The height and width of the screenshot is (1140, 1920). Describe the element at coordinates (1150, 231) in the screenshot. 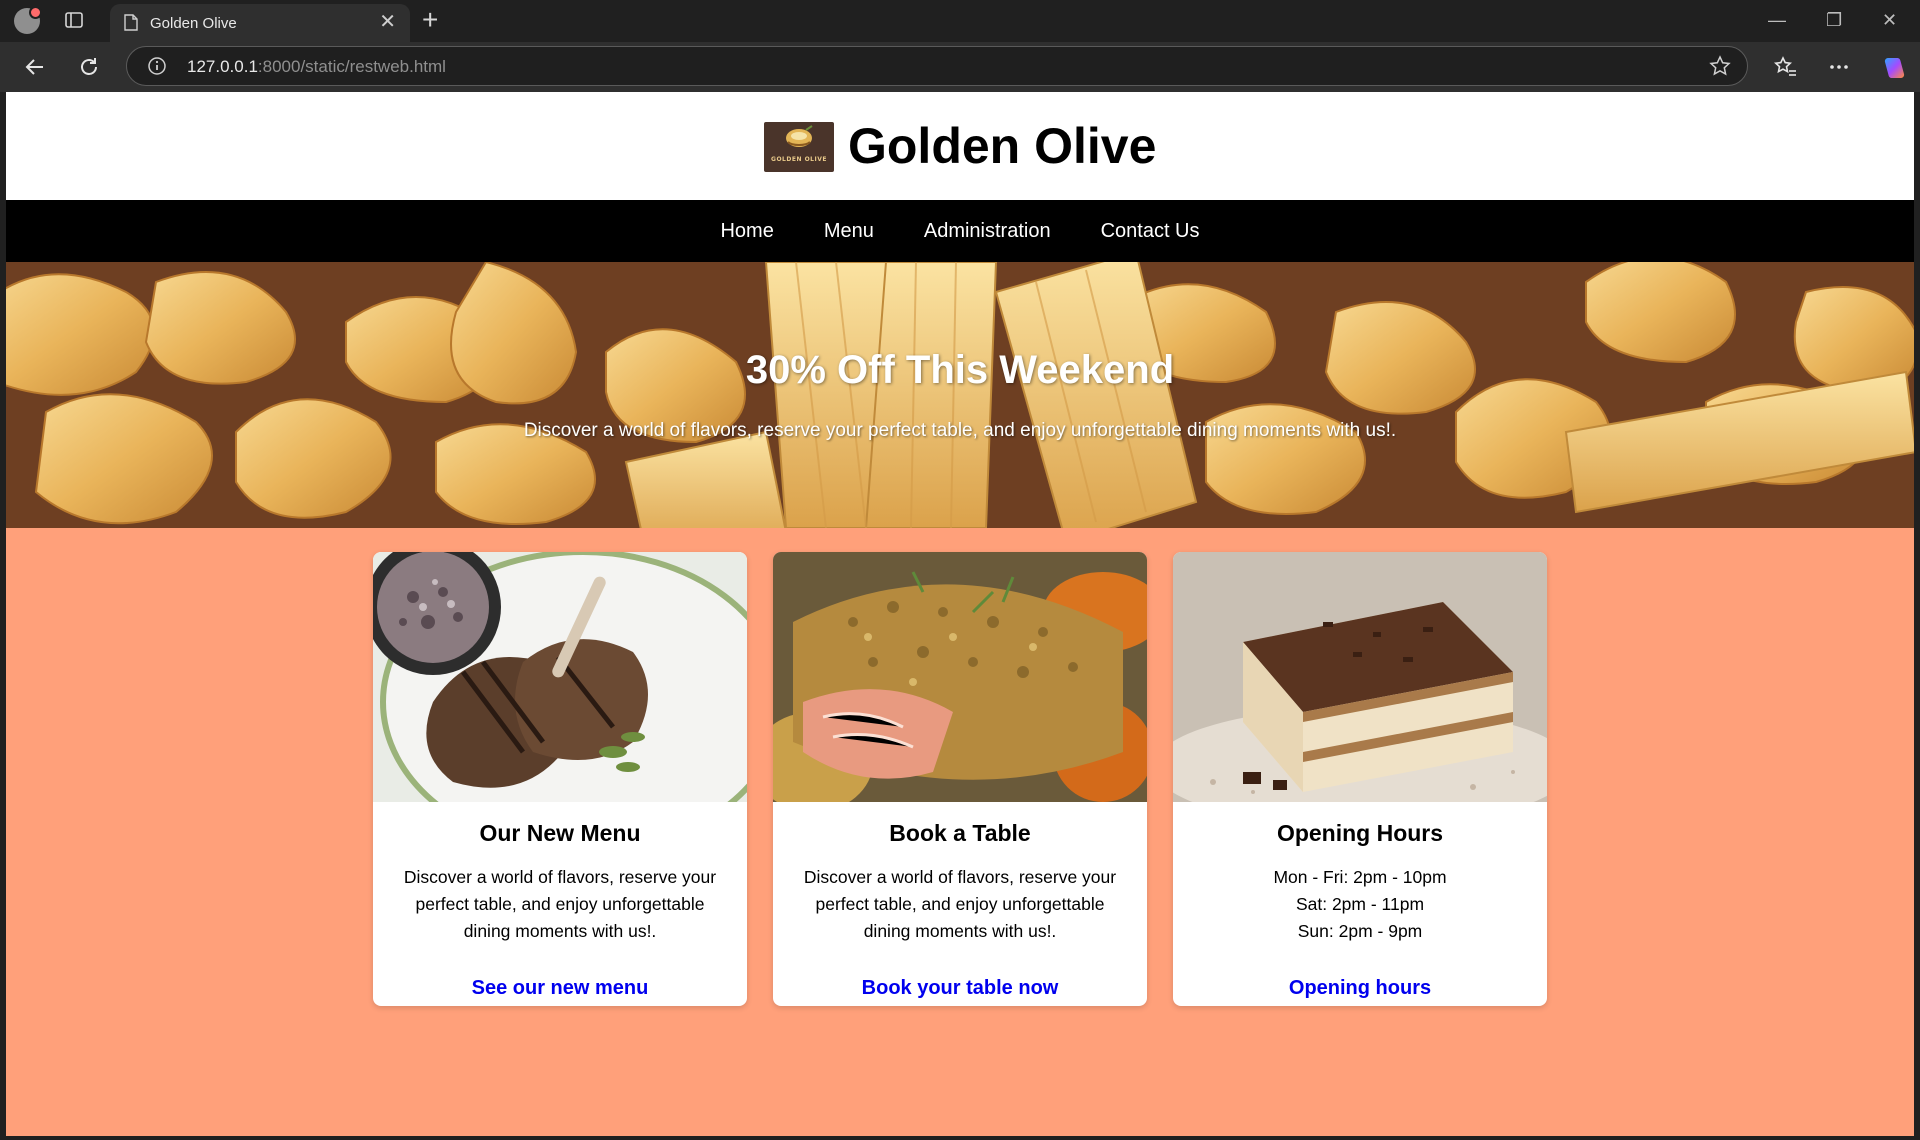

I see `nav-contact-us: Contact Us` at that location.